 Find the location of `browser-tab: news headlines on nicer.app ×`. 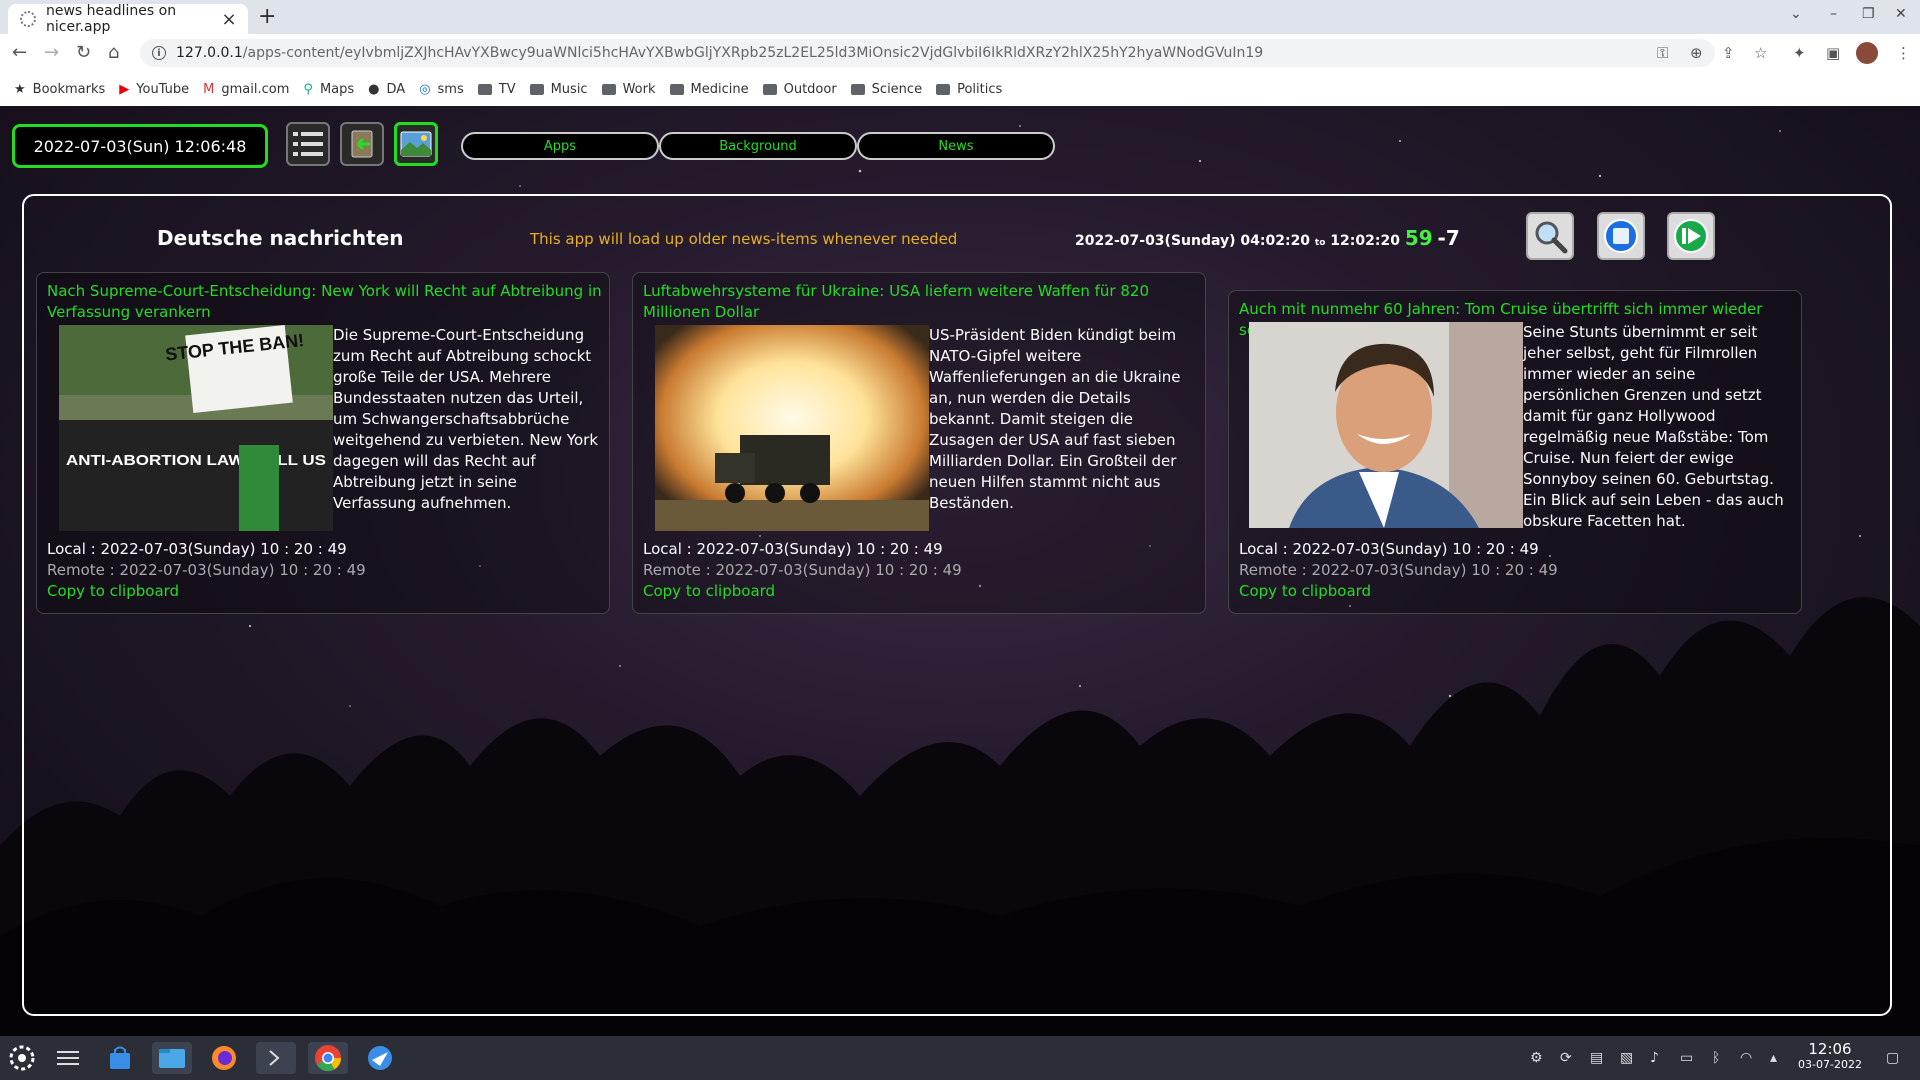

browser-tab: news headlines on nicer.app × is located at coordinates (128, 19).